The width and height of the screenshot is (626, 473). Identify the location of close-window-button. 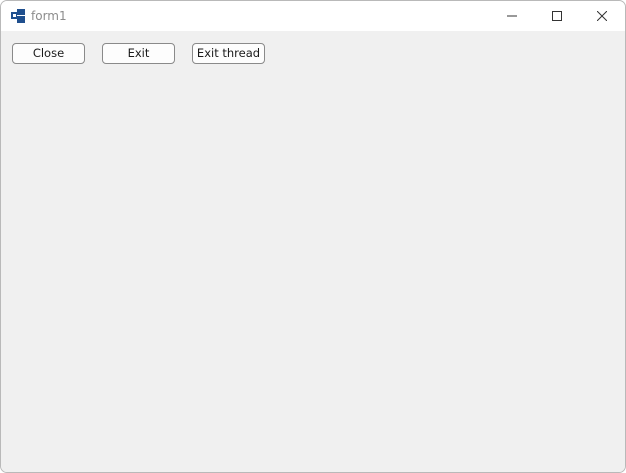
(602, 16).